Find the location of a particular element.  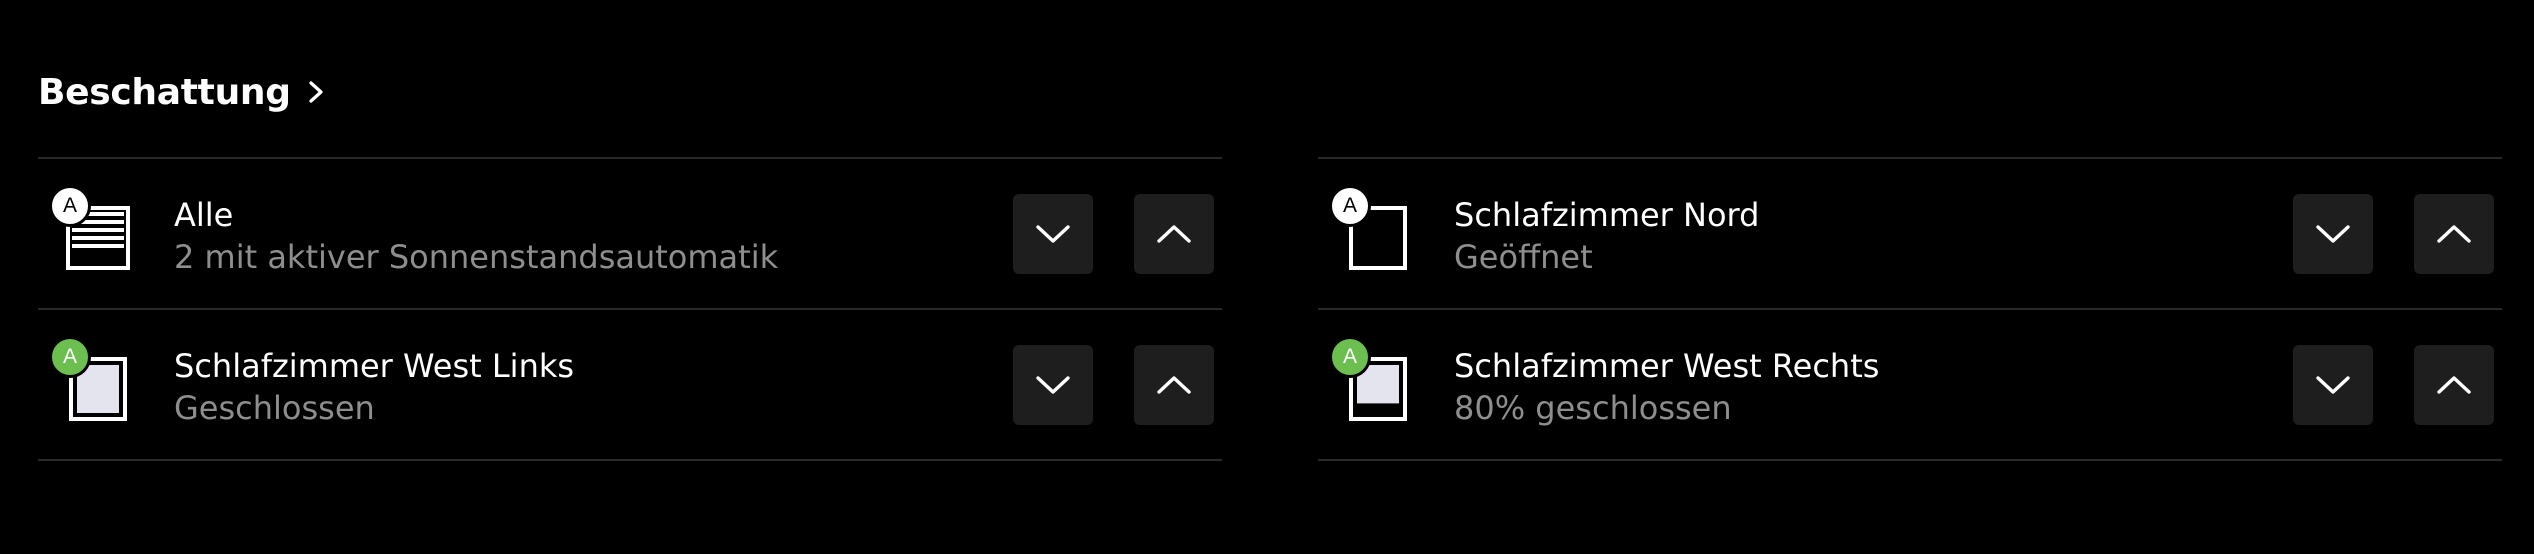

device-status: 2 mit aktiver Sonnenstandsautomatik is located at coordinates (476, 257).